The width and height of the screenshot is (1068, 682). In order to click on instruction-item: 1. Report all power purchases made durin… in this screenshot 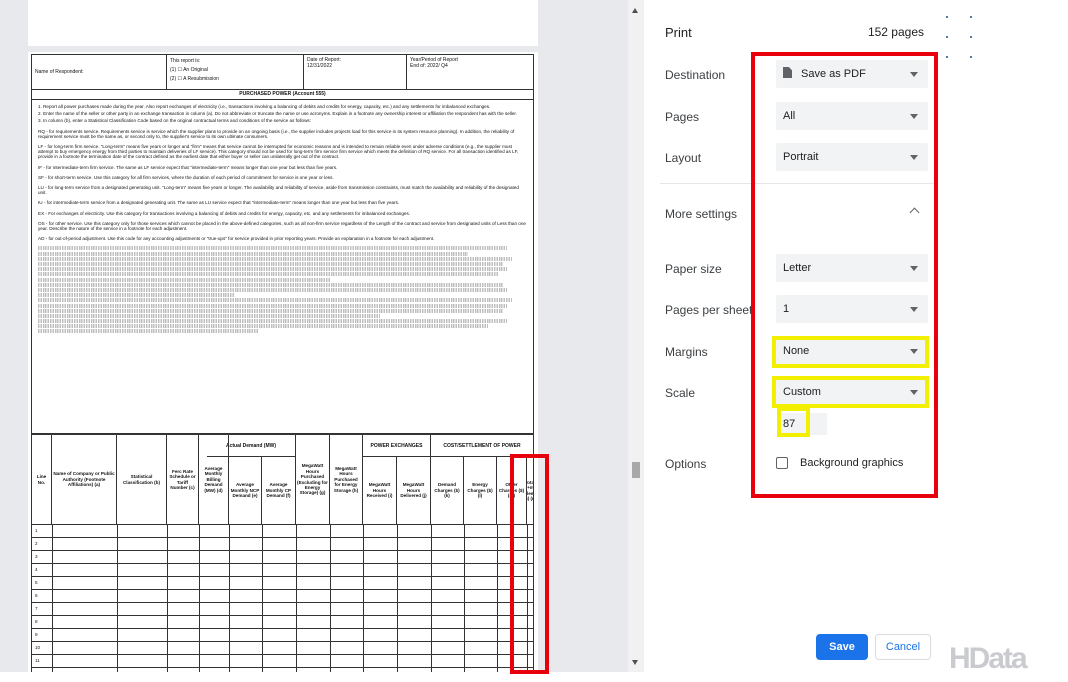, I will do `click(264, 106)`.